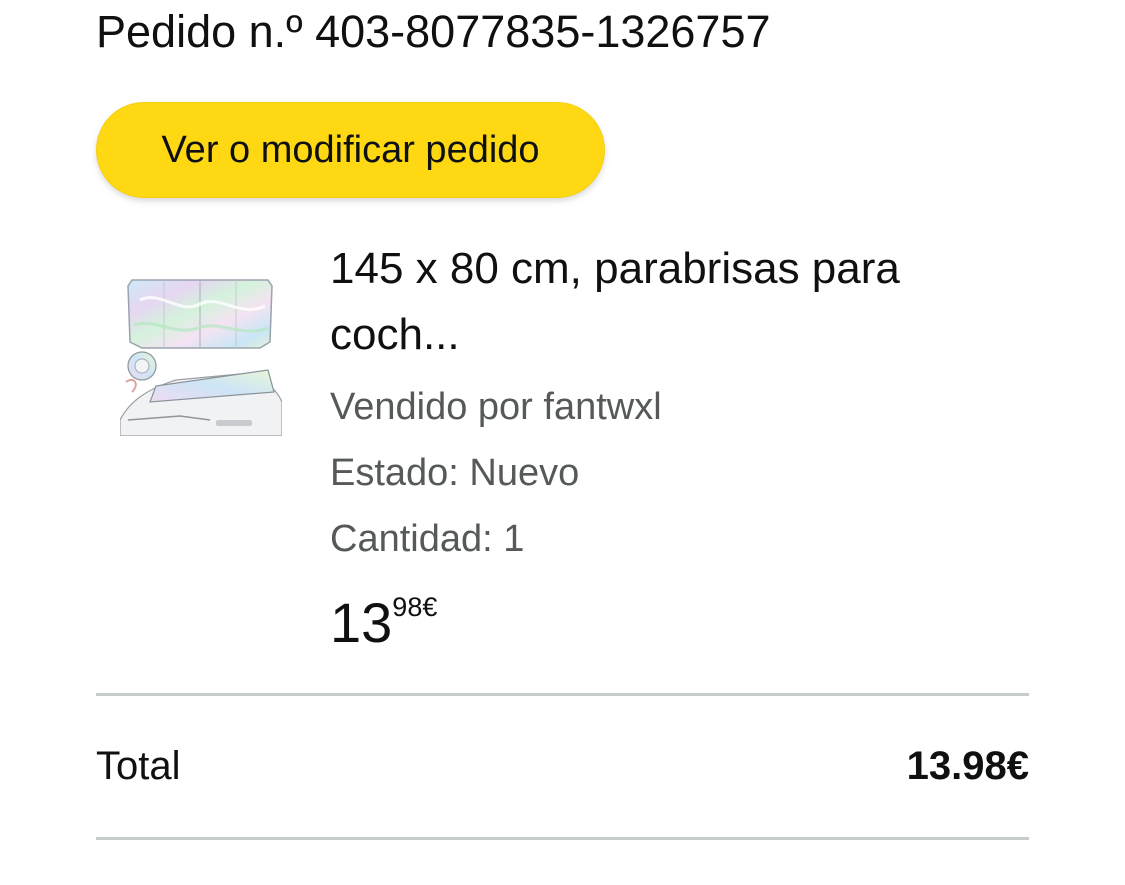 This screenshot has height=885, width=1125. I want to click on order-number: Pedido n.º 403-8077835-1326757, so click(433, 31).